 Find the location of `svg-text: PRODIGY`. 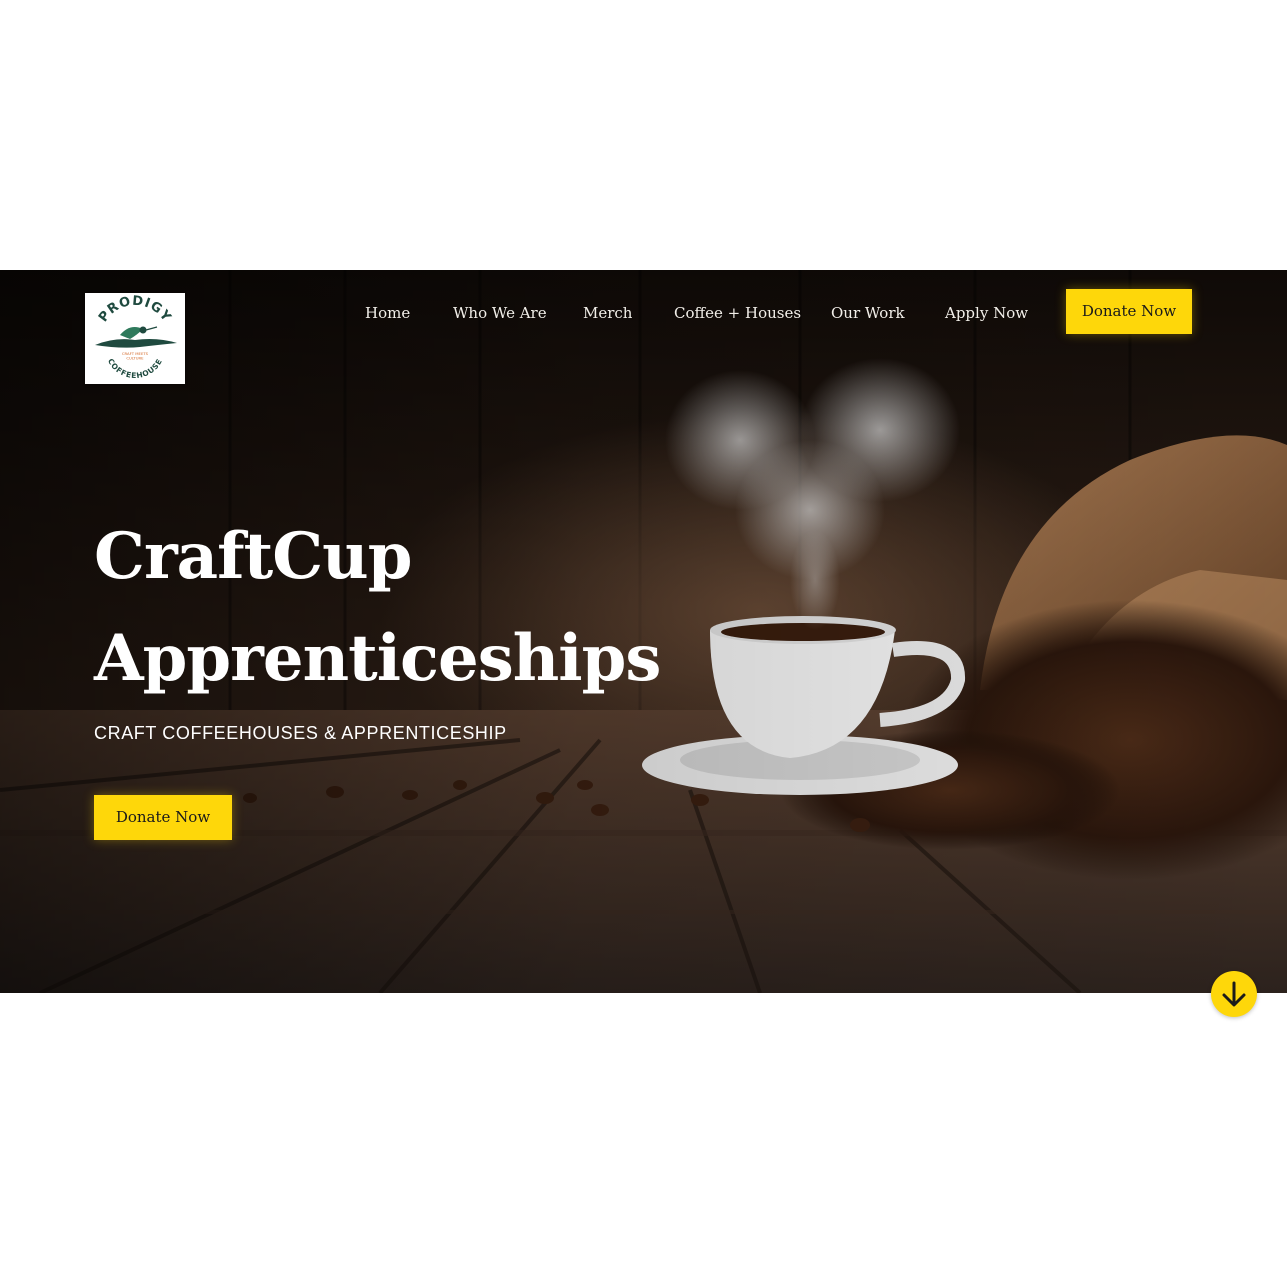

svg-text: PRODIGY is located at coordinates (135, 309).